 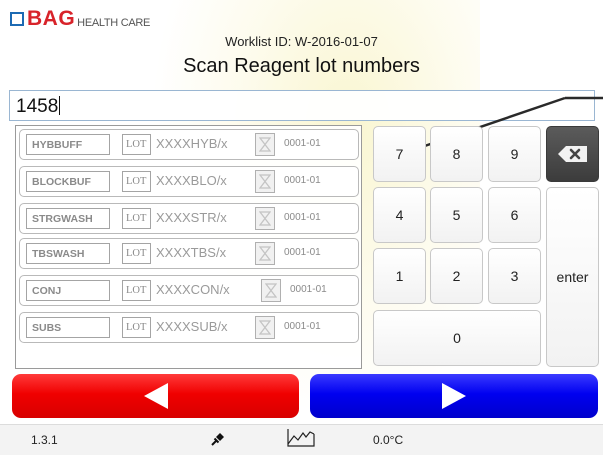 I want to click on back-button, so click(x=155, y=396).